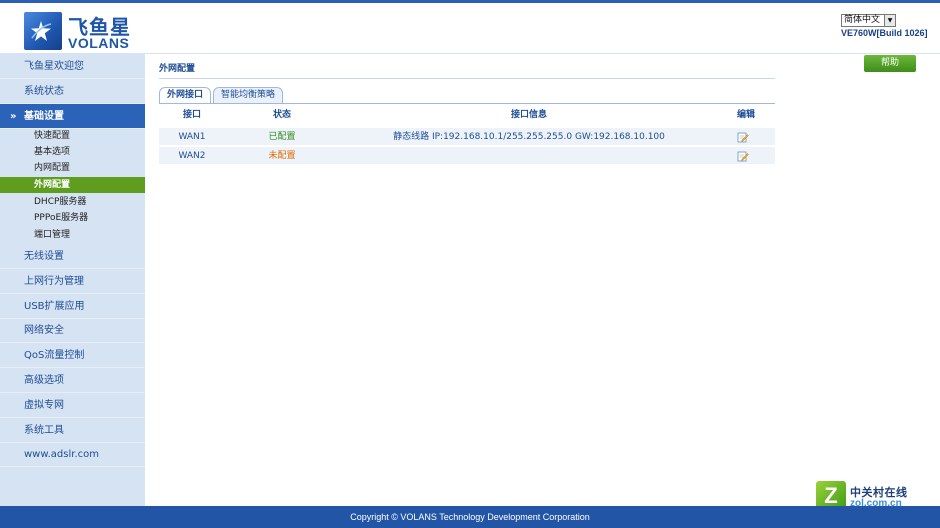 The height and width of the screenshot is (528, 940). What do you see at coordinates (72, 185) in the screenshot?
I see `submenu-wan-config: 外网配置` at bounding box center [72, 185].